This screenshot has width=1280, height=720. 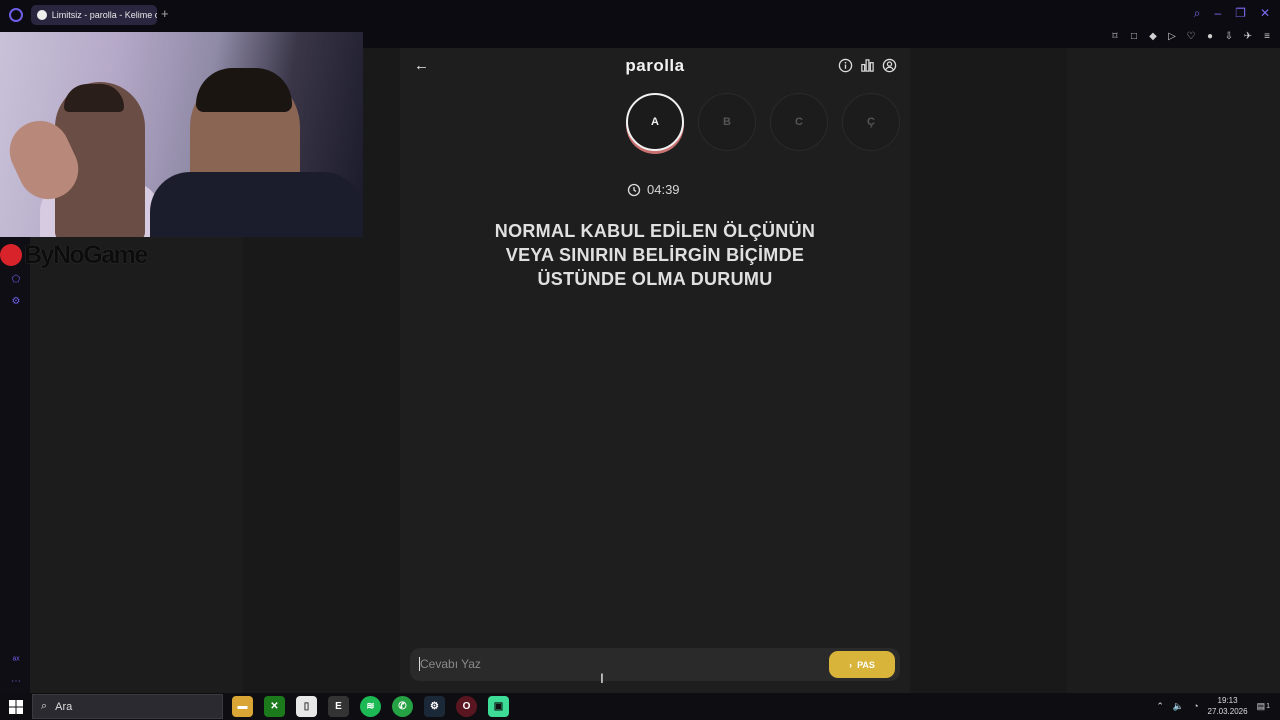 I want to click on brand-watermark: ByNoGame, so click(x=74, y=255).